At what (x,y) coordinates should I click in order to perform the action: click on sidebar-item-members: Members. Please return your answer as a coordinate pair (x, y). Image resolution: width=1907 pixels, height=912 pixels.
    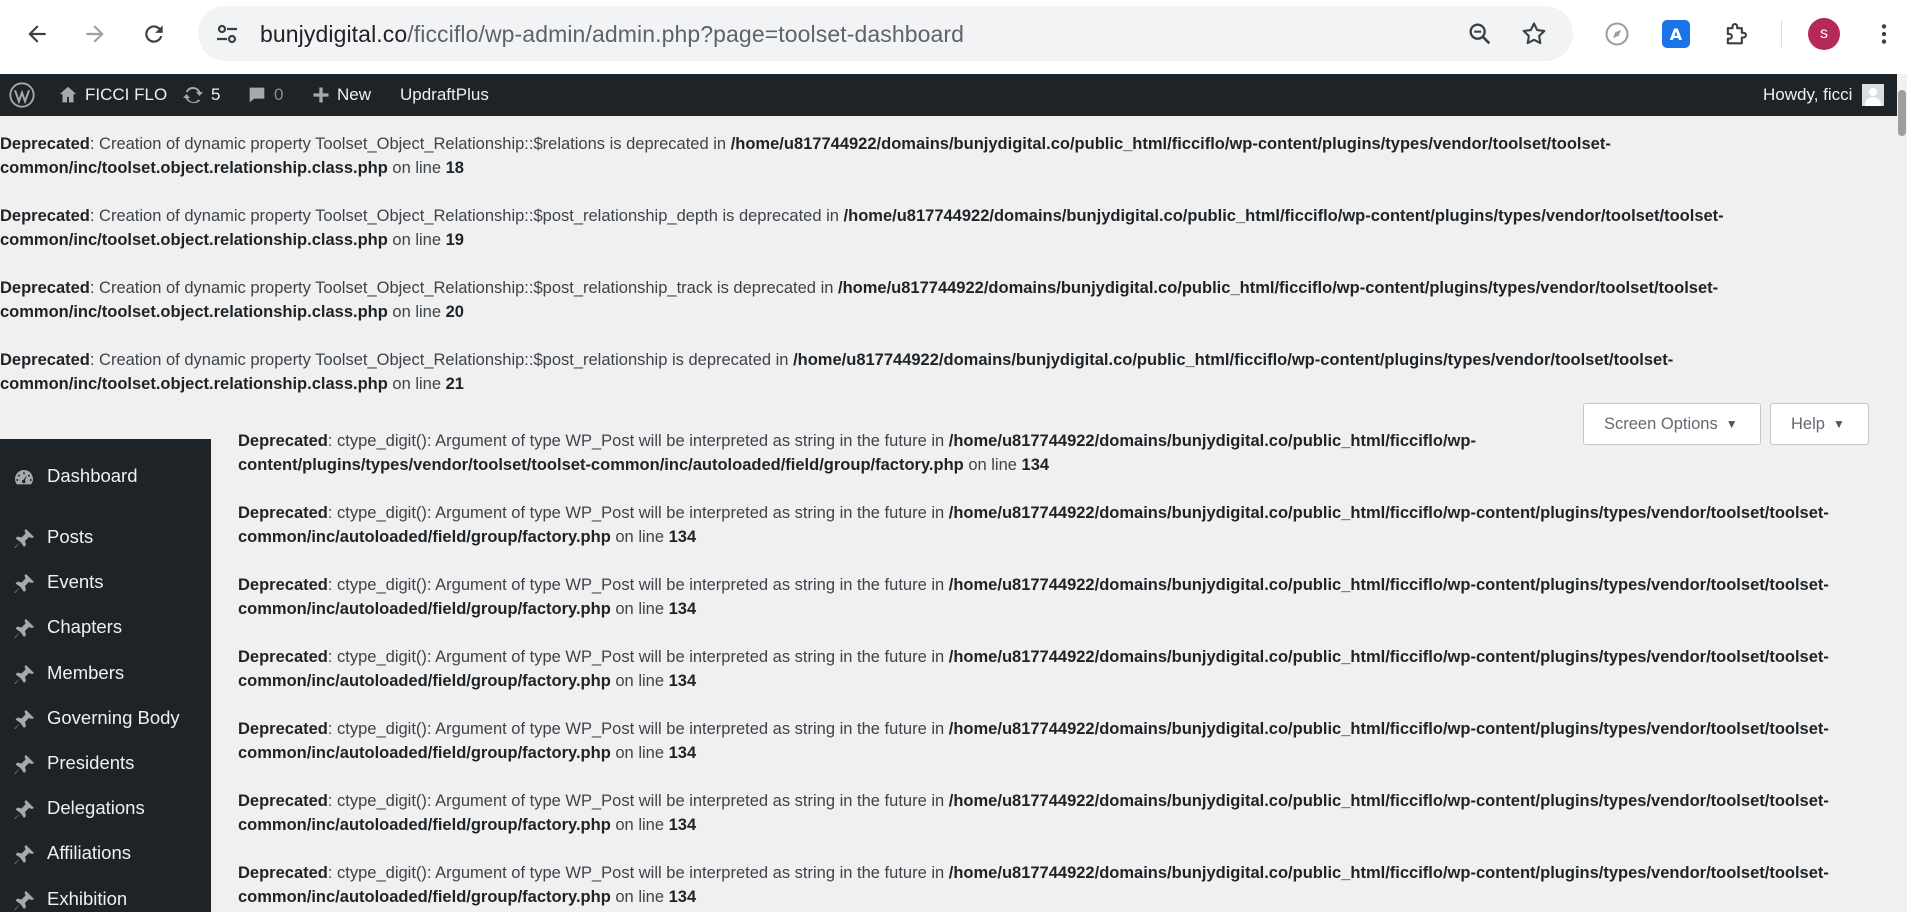
    Looking at the image, I should click on (105, 674).